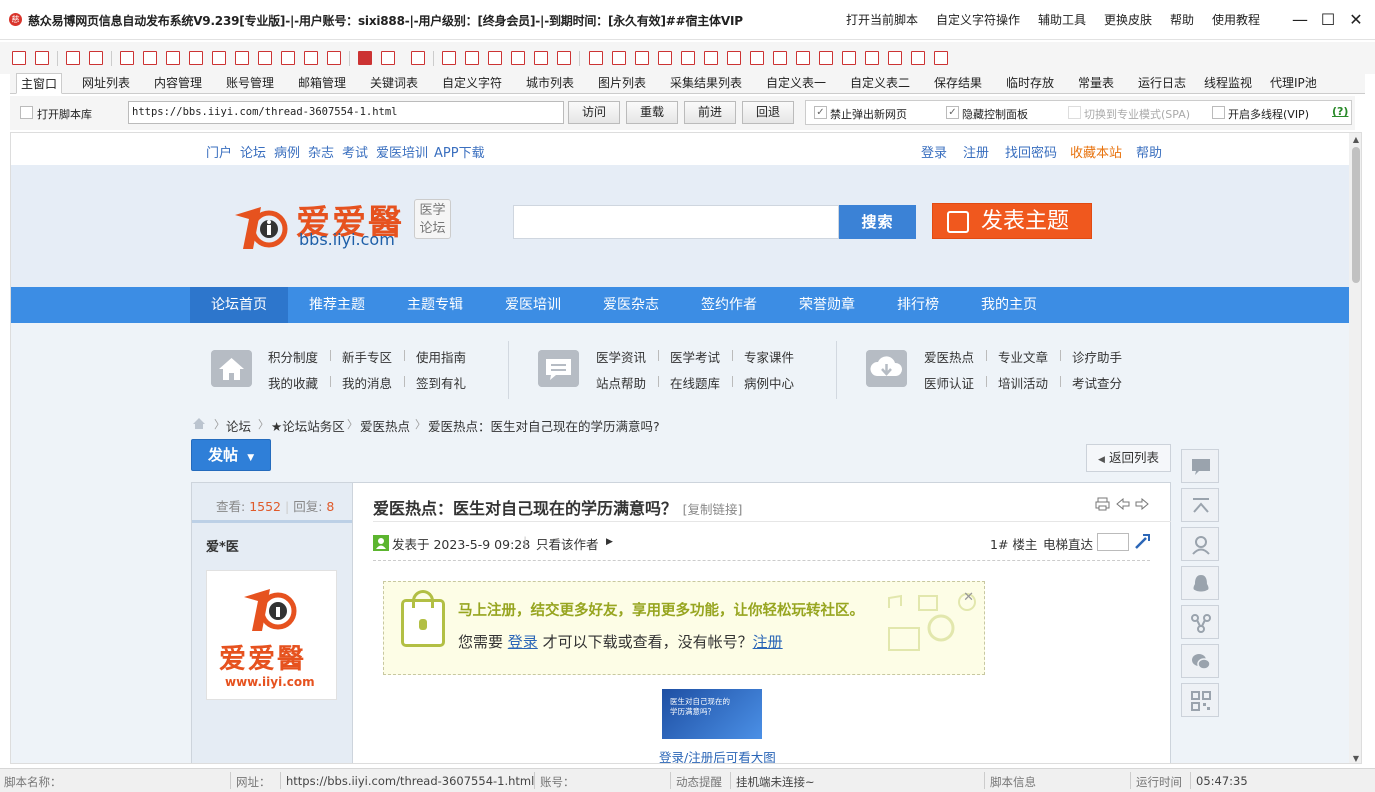 This screenshot has width=1375, height=792. I want to click on export-icon, so click(42, 58).